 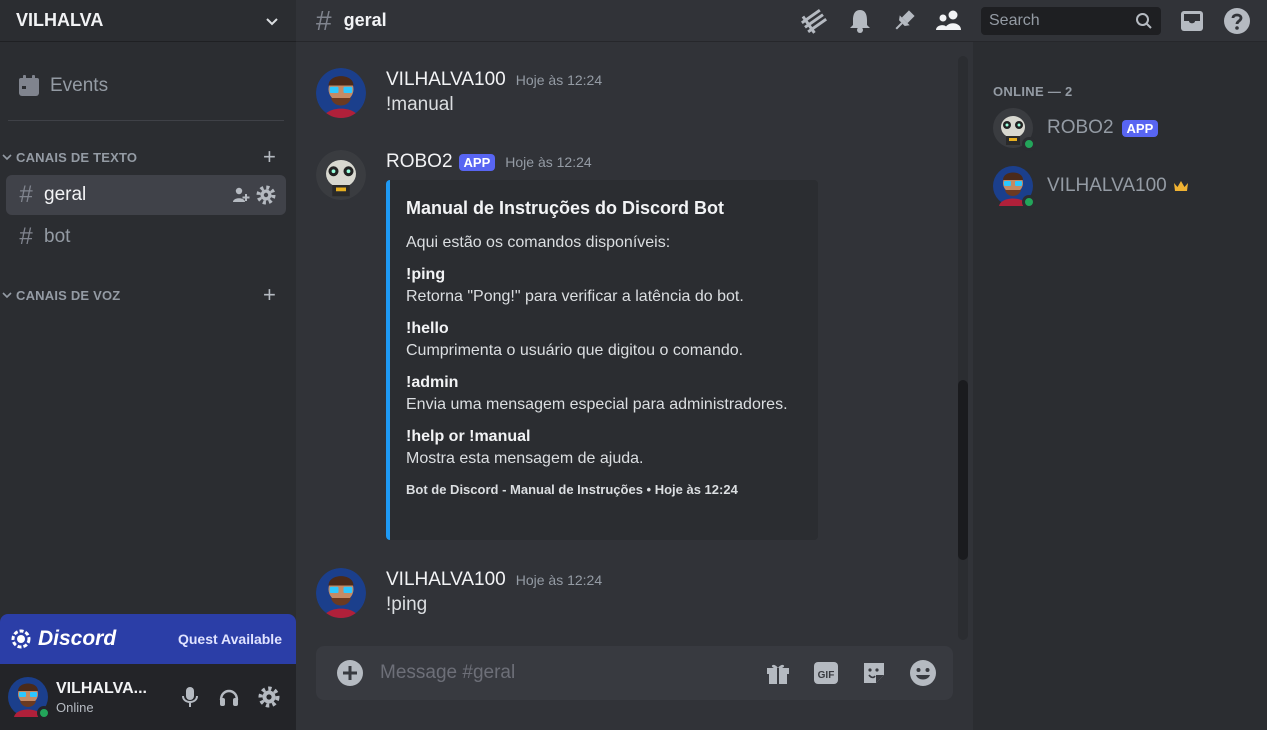 What do you see at coordinates (77, 638) in the screenshot?
I see `quest-brand: Discord` at bounding box center [77, 638].